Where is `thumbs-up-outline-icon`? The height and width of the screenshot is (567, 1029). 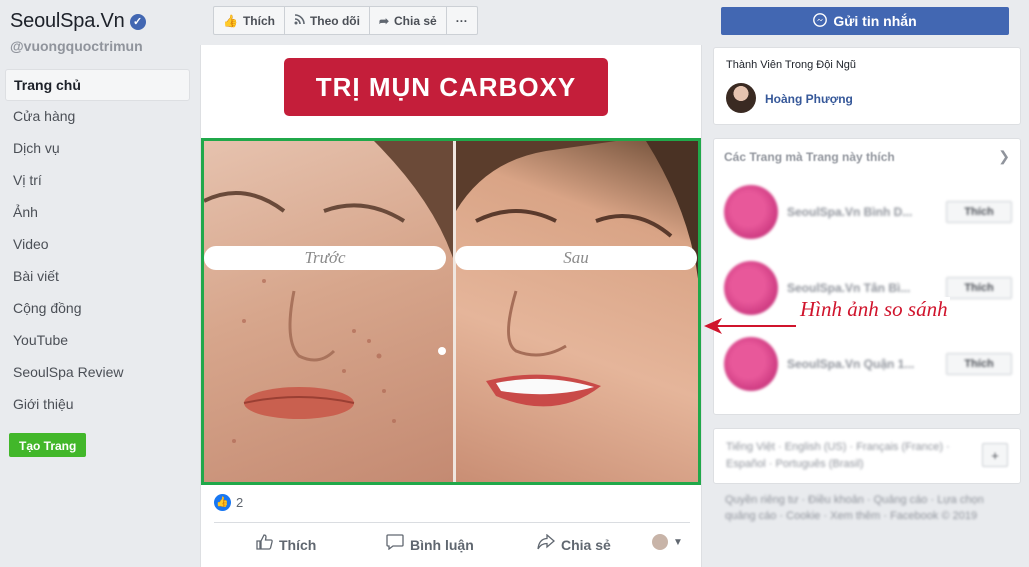
thumbs-up-outline-icon is located at coordinates (264, 544).